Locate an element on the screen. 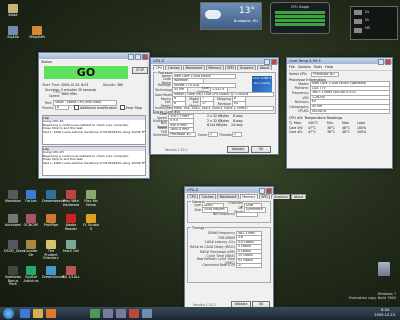  errstop-checkbox is located at coordinates (122, 108).